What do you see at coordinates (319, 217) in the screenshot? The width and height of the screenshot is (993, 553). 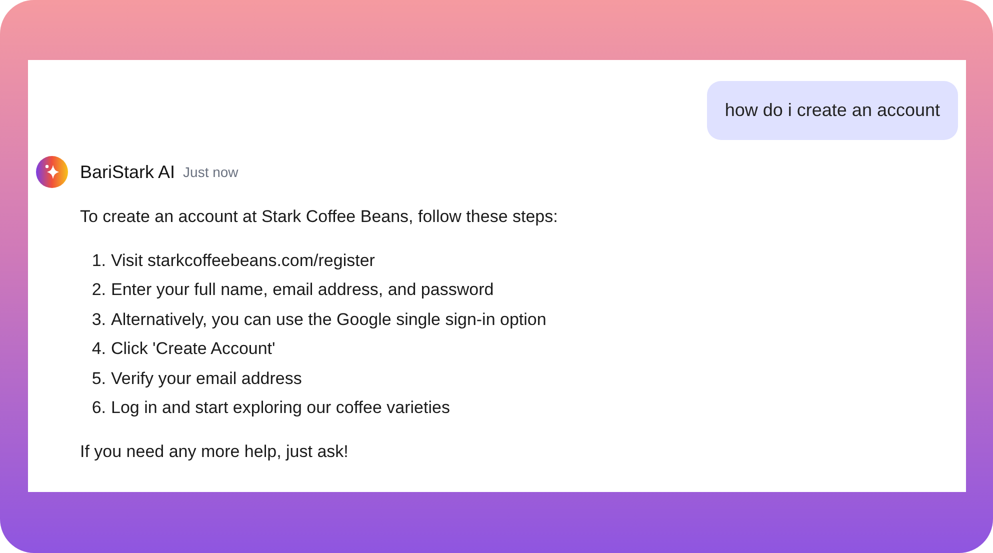 I see `intro-text: To create an account at Stark Coffee Beans, follow these steps:` at bounding box center [319, 217].